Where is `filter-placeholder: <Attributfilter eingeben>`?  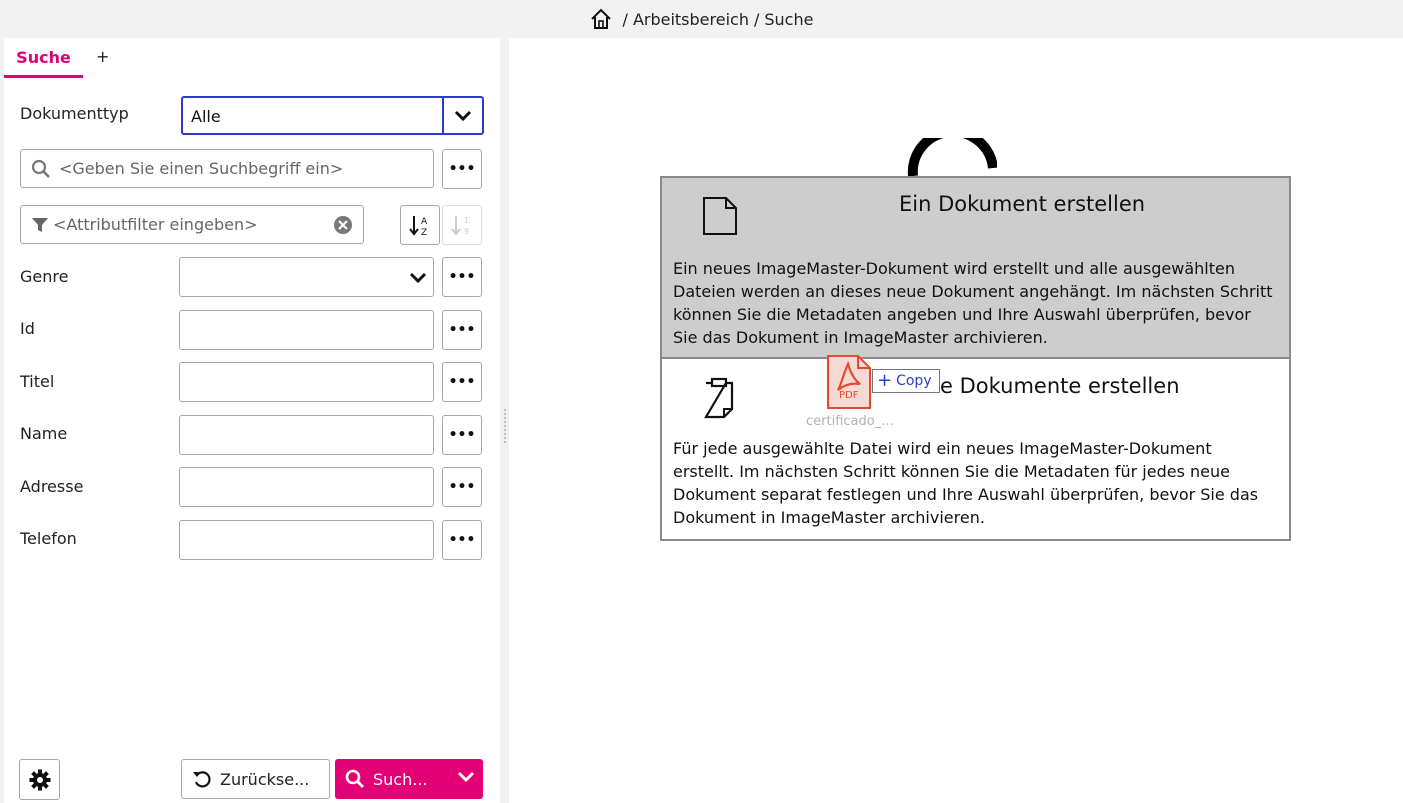 filter-placeholder: <Attributfilter eingeben> is located at coordinates (155, 224).